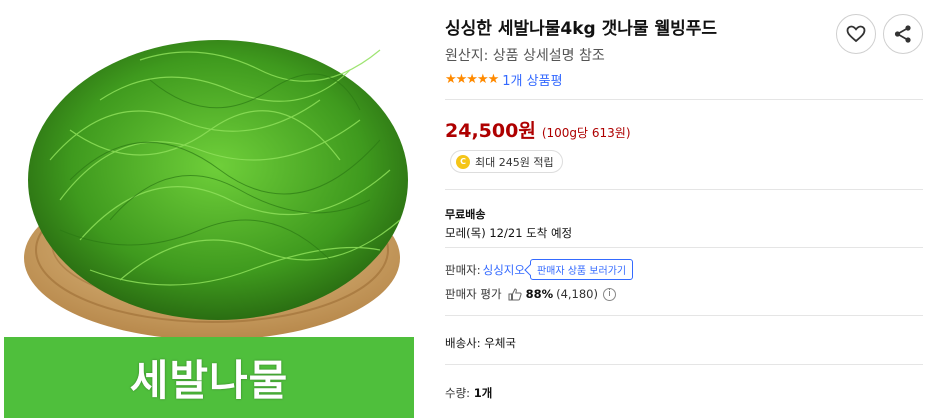  I want to click on review-count-link: 1개 상품평, so click(532, 79).